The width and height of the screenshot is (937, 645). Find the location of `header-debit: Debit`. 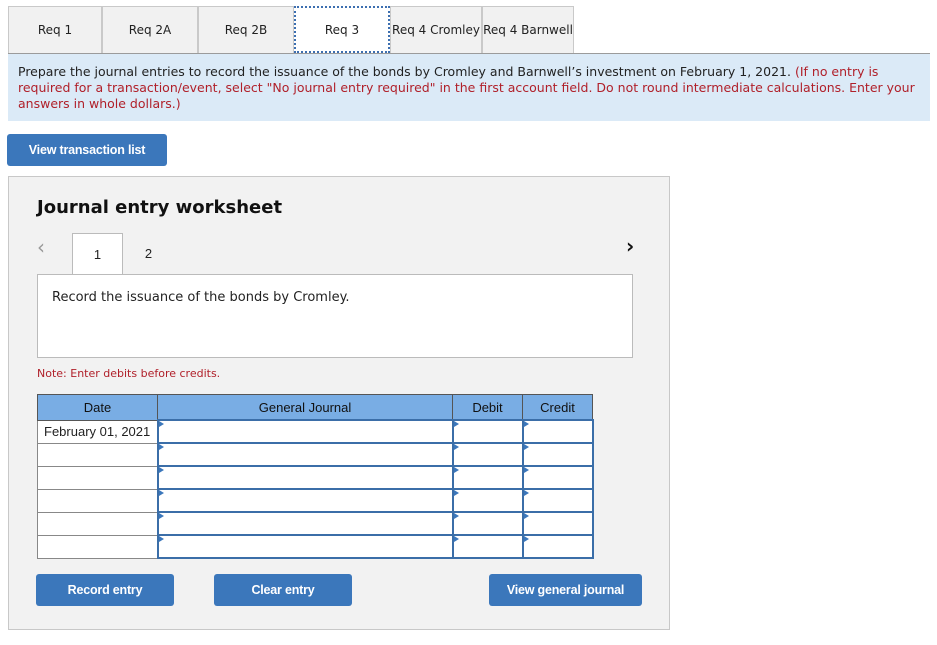

header-debit: Debit is located at coordinates (487, 407).